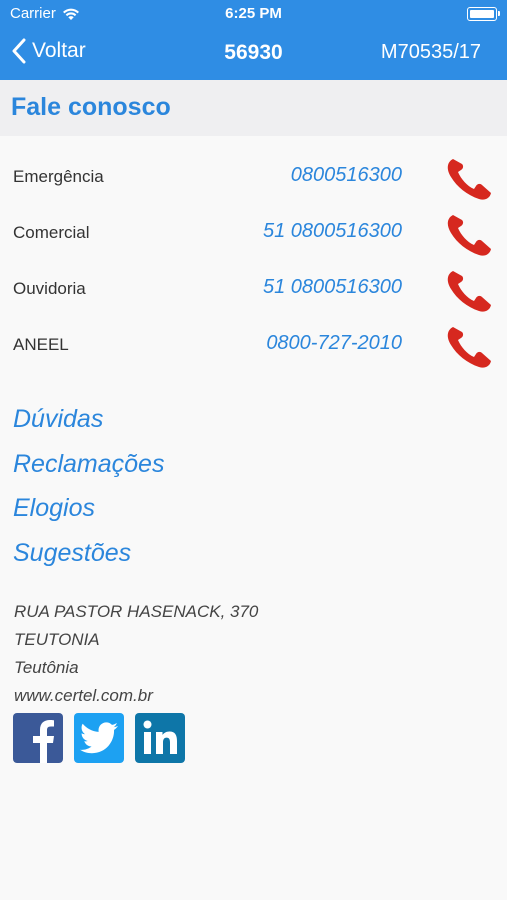 The image size is (507, 900). Describe the element at coordinates (83, 696) in the screenshot. I see `website-link: www.certel.com.br` at that location.